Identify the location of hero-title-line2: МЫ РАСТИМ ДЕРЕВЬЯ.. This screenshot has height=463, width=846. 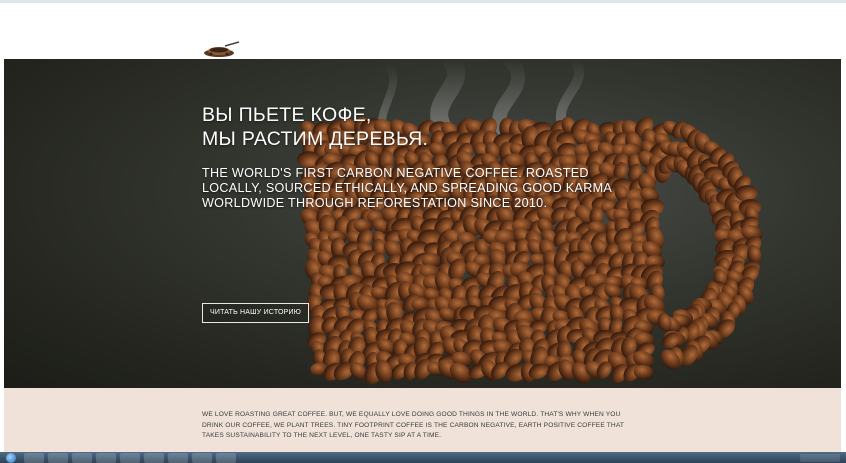
(315, 139).